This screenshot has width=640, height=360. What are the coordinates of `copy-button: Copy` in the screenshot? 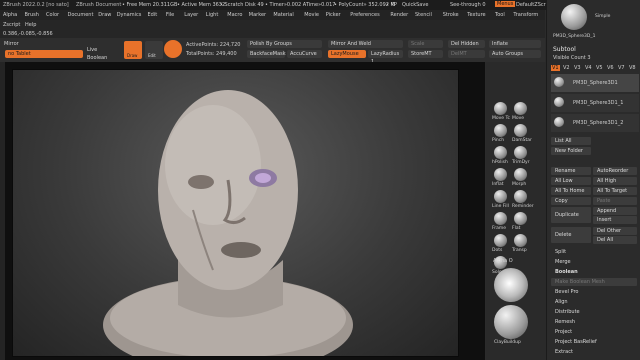 It's located at (571, 201).